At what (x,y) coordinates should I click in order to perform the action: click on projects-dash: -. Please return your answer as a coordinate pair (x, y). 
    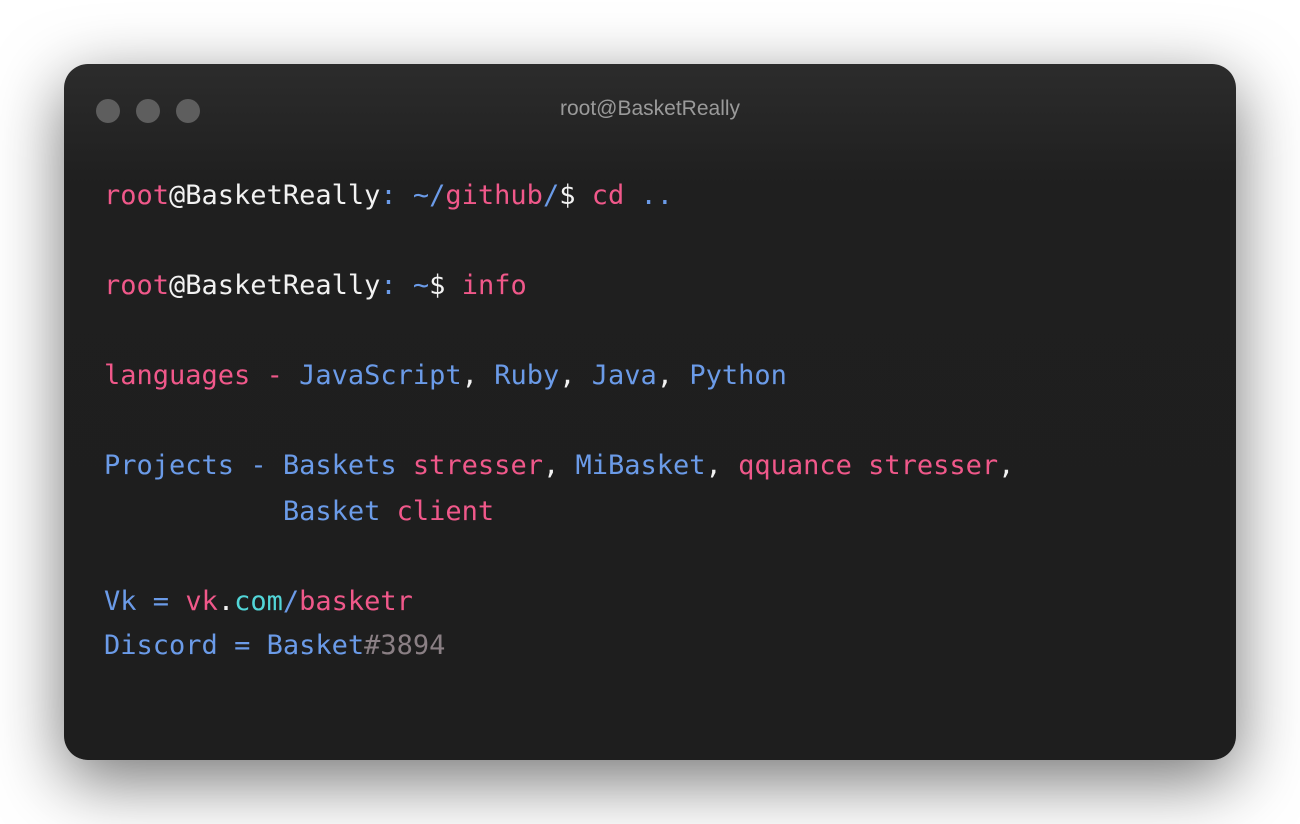
    Looking at the image, I should click on (258, 465).